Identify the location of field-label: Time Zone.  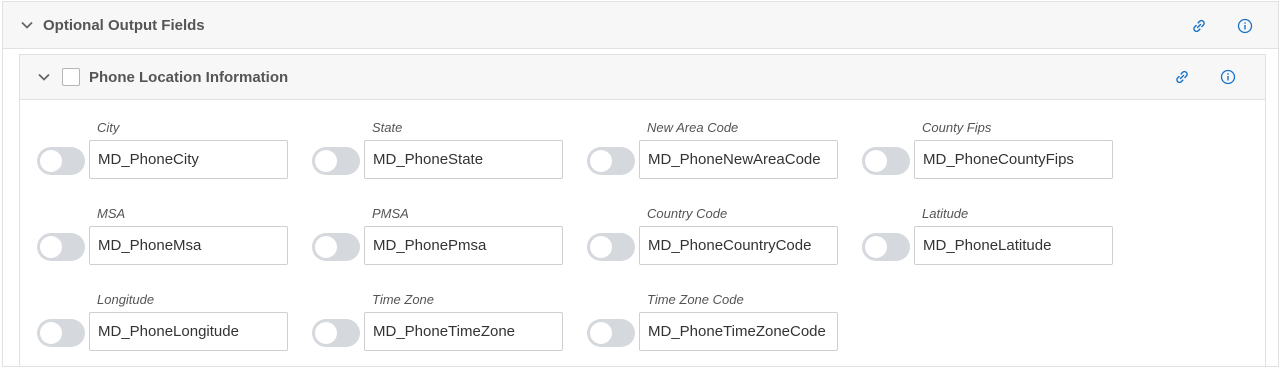
(403, 299).